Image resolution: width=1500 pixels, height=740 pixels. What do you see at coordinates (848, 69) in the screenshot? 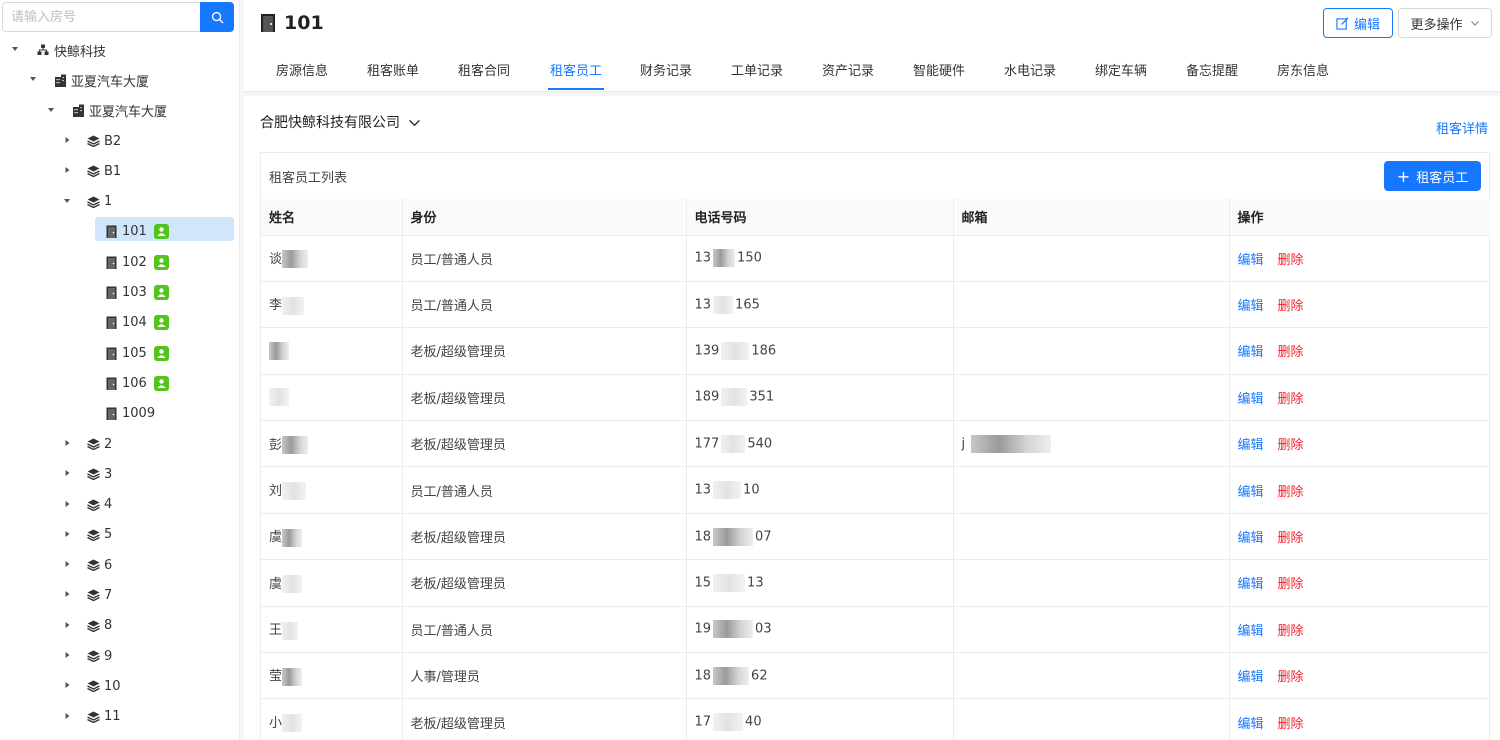
I see `tab-6: 资产记录` at bounding box center [848, 69].